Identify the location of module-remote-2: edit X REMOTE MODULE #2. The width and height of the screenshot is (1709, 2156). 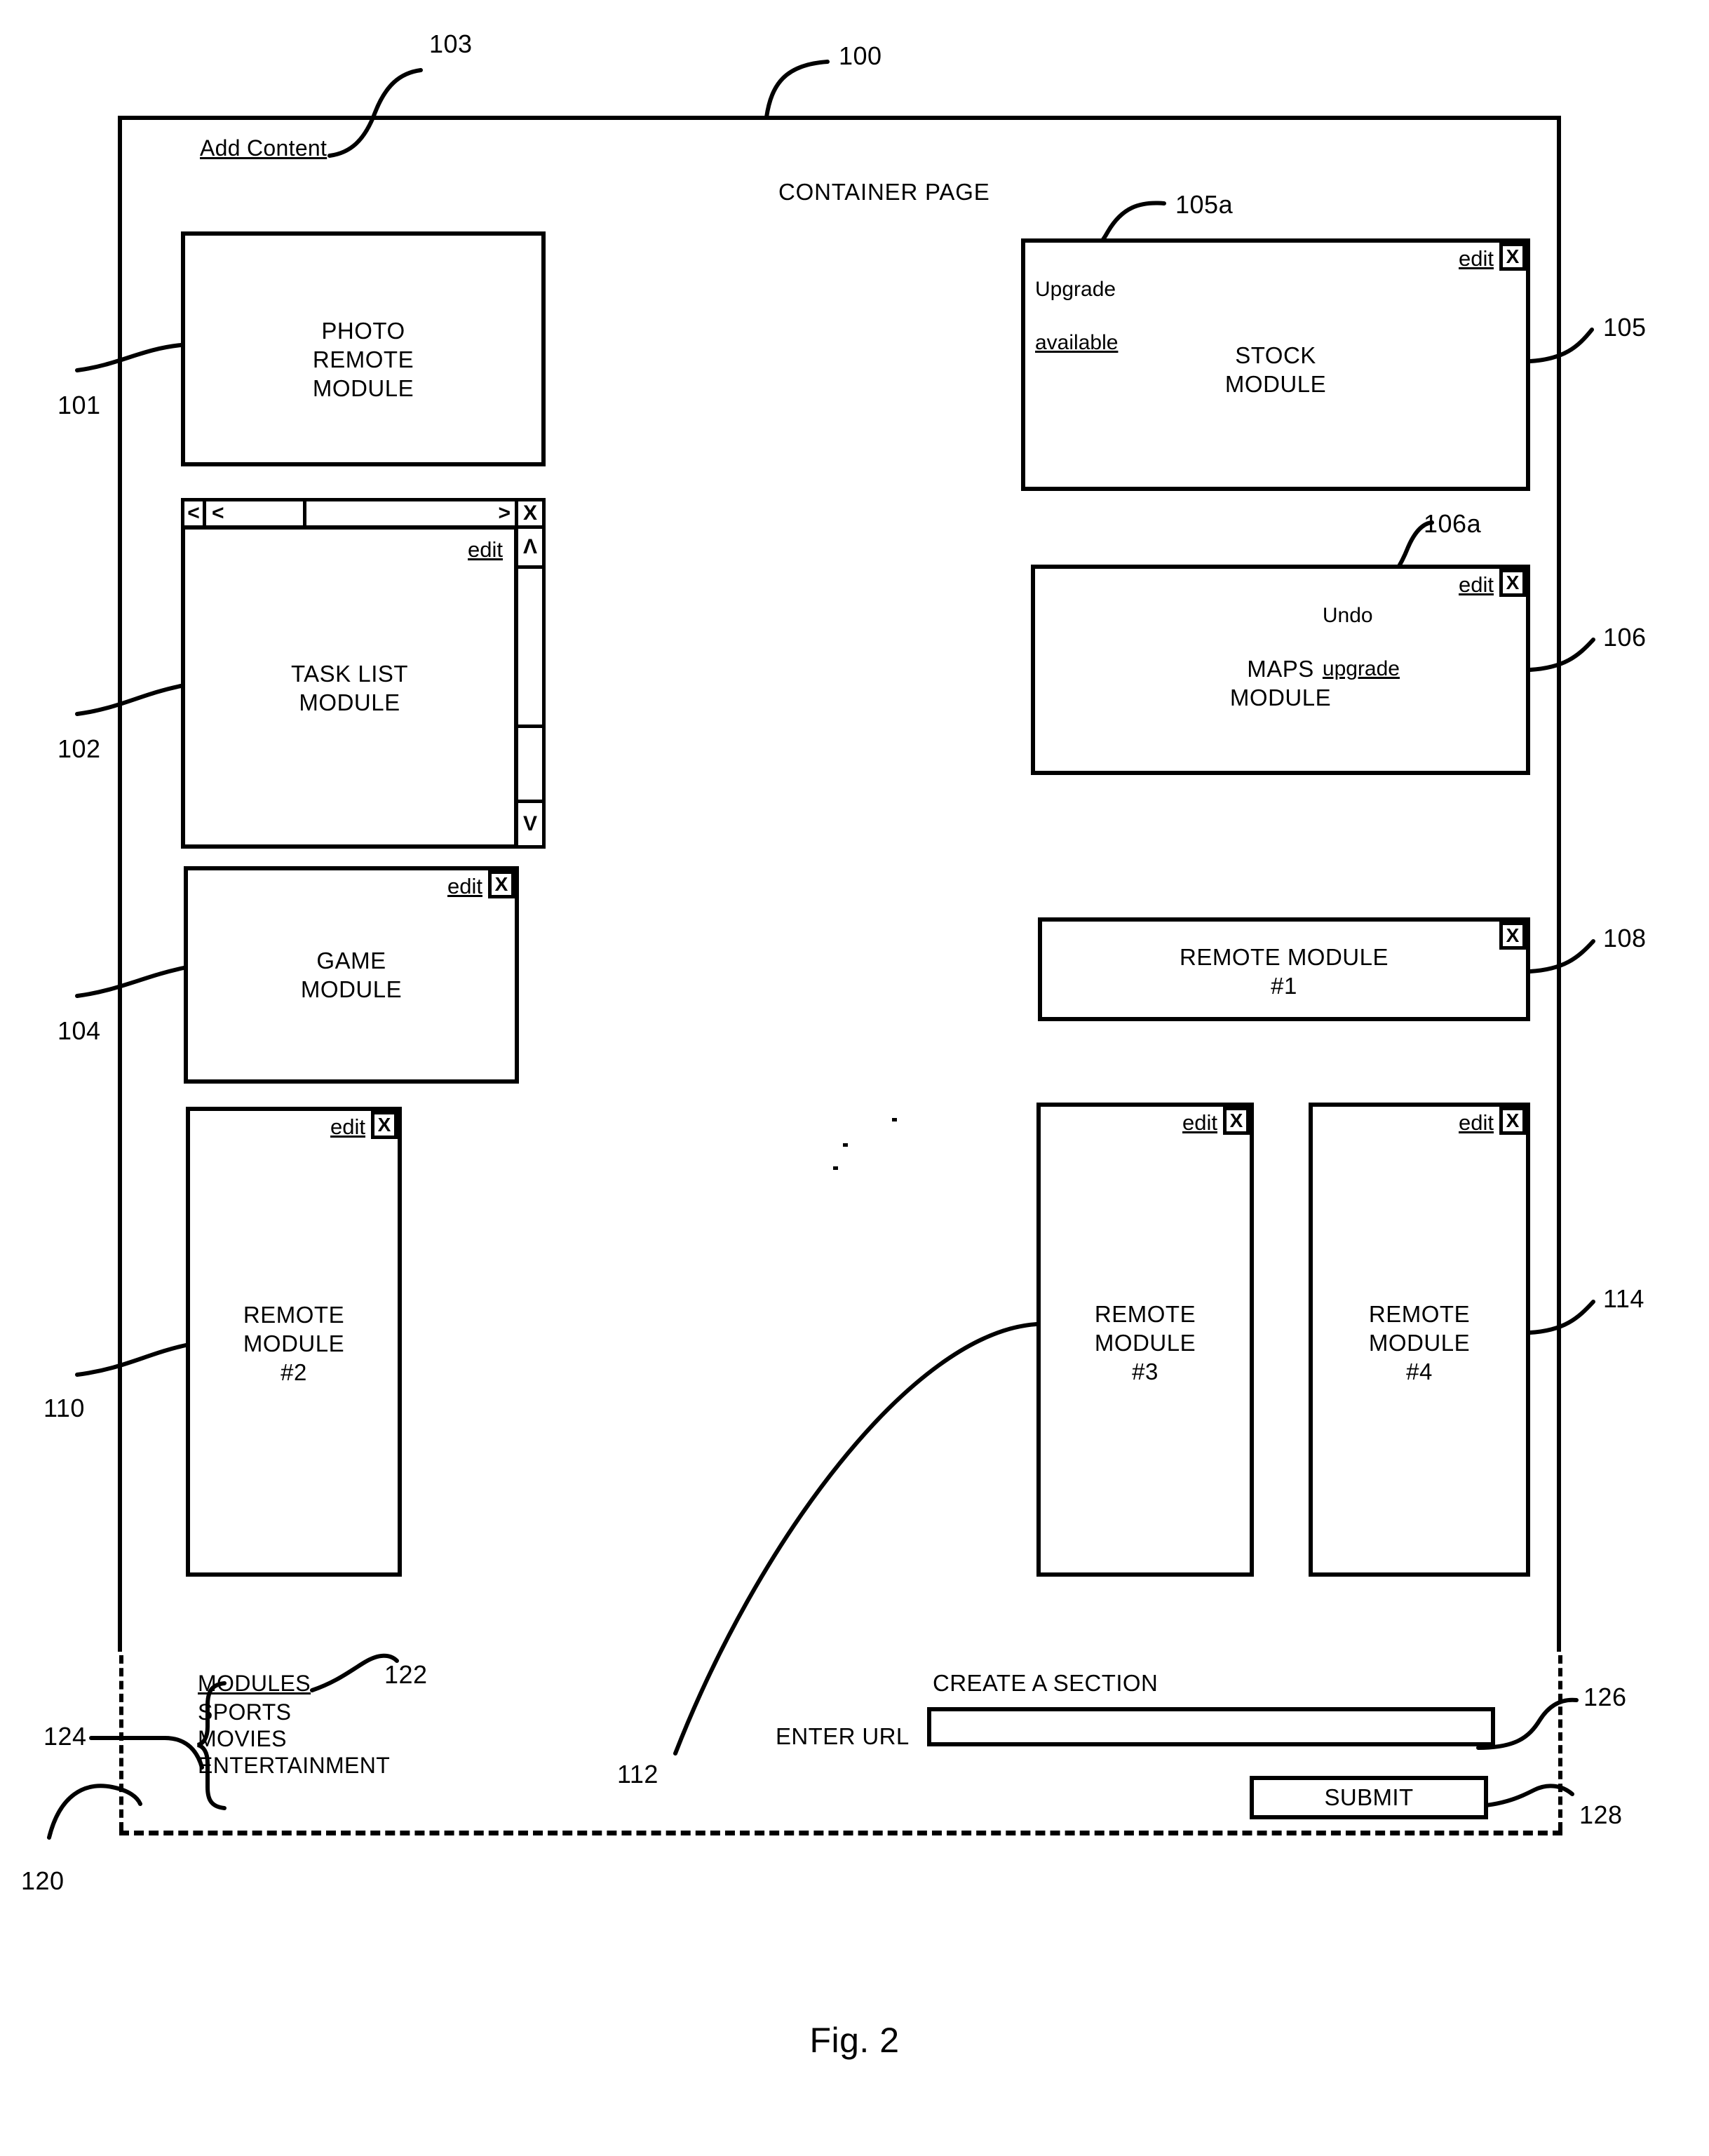
(294, 1342).